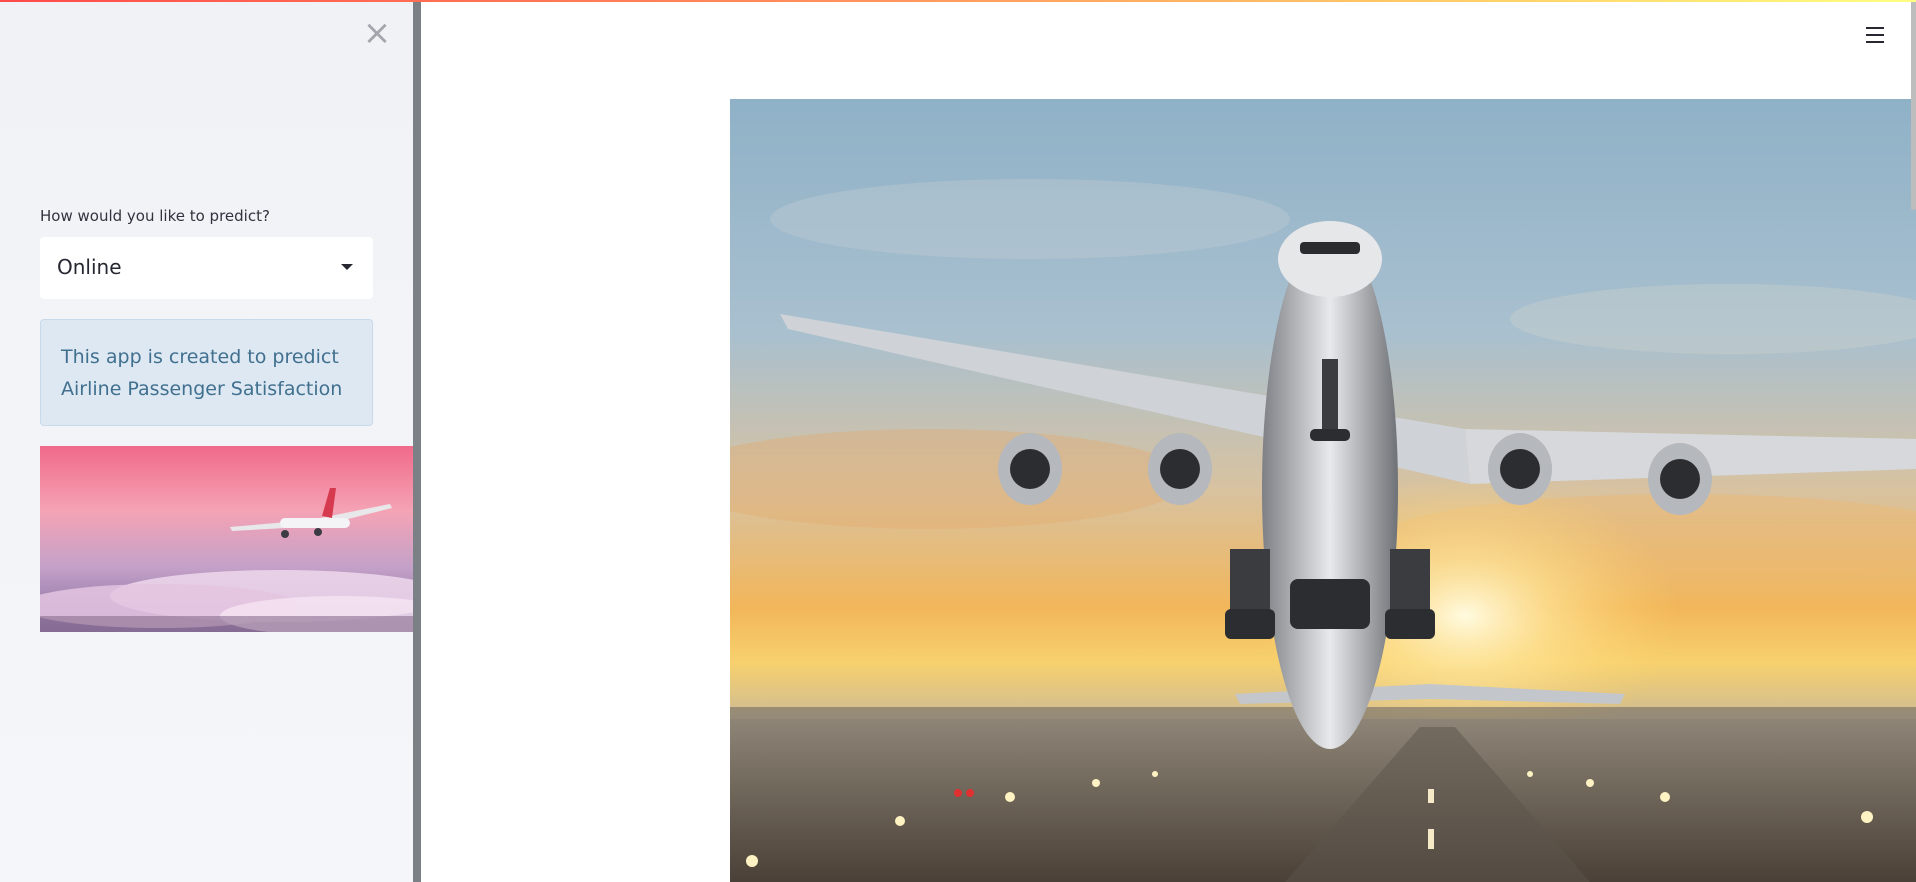 Image resolution: width=1916 pixels, height=882 pixels. What do you see at coordinates (206, 268) in the screenshot?
I see `predict-mode-select: Online` at bounding box center [206, 268].